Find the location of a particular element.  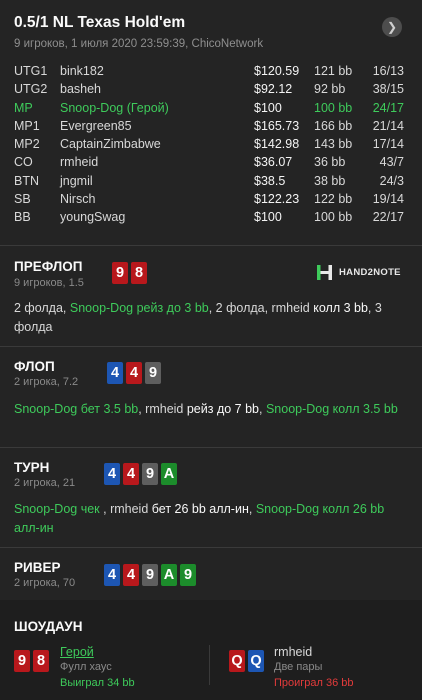

hero-showdown-cards: 9 8 is located at coordinates (31, 661).